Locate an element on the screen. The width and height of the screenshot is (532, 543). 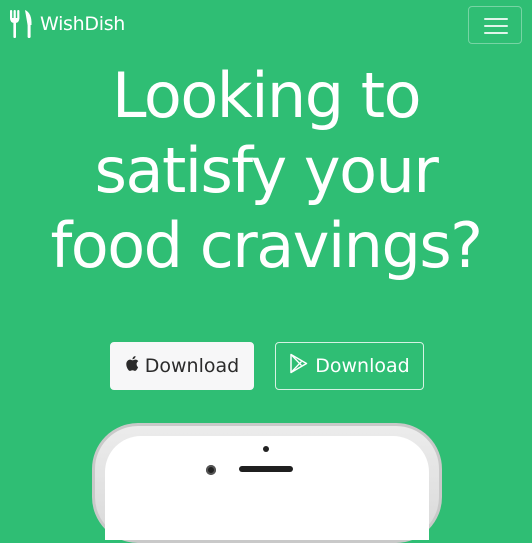
phone-camera is located at coordinates (211, 470).